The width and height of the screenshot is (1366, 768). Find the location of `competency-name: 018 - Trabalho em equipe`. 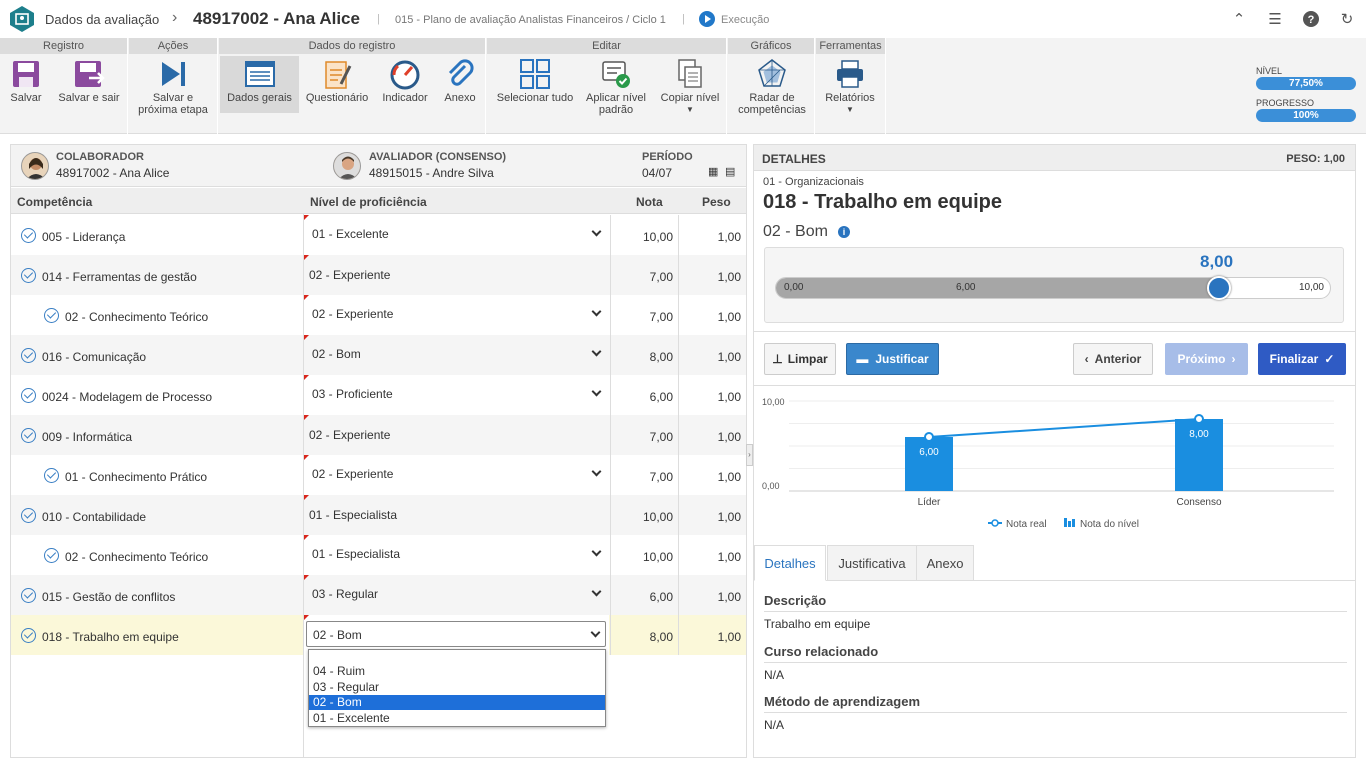

competency-name: 018 - Trabalho em equipe is located at coordinates (110, 637).